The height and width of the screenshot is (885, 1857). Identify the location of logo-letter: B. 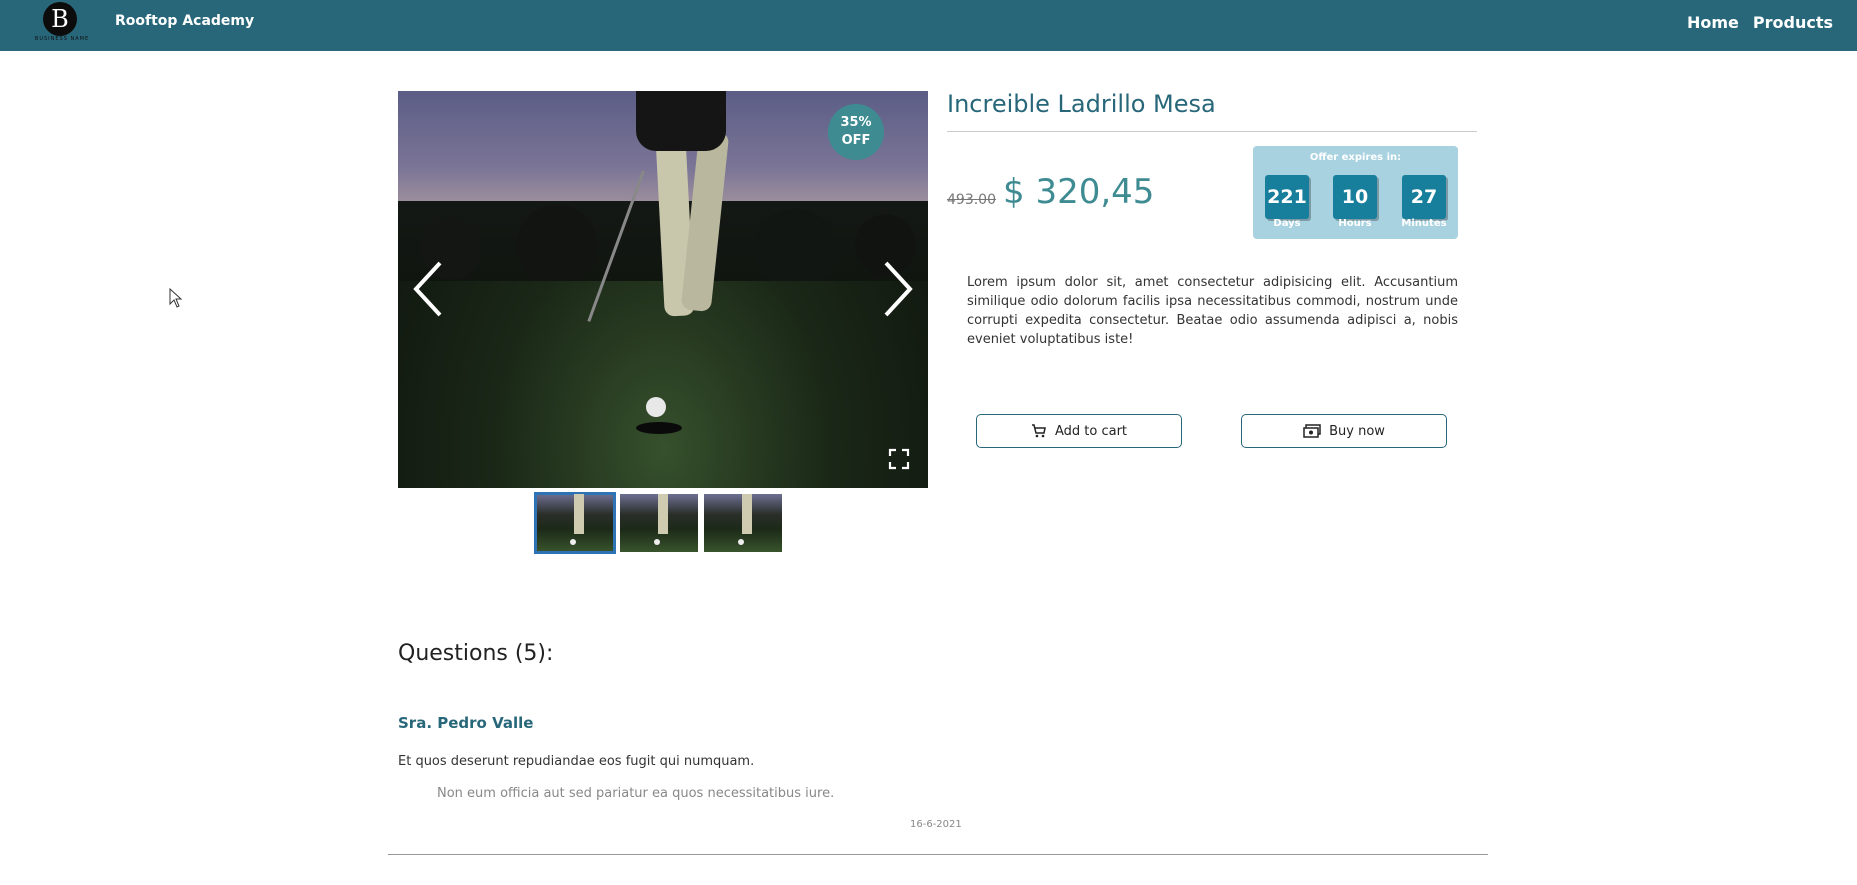
(60, 19).